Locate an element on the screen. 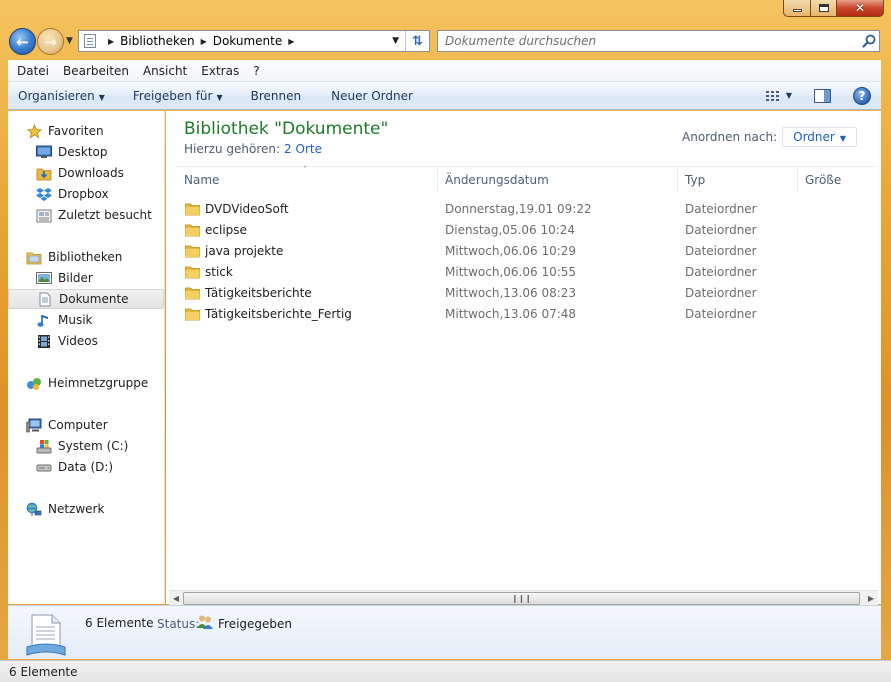  library-documents-large-icon is located at coordinates (46, 634).